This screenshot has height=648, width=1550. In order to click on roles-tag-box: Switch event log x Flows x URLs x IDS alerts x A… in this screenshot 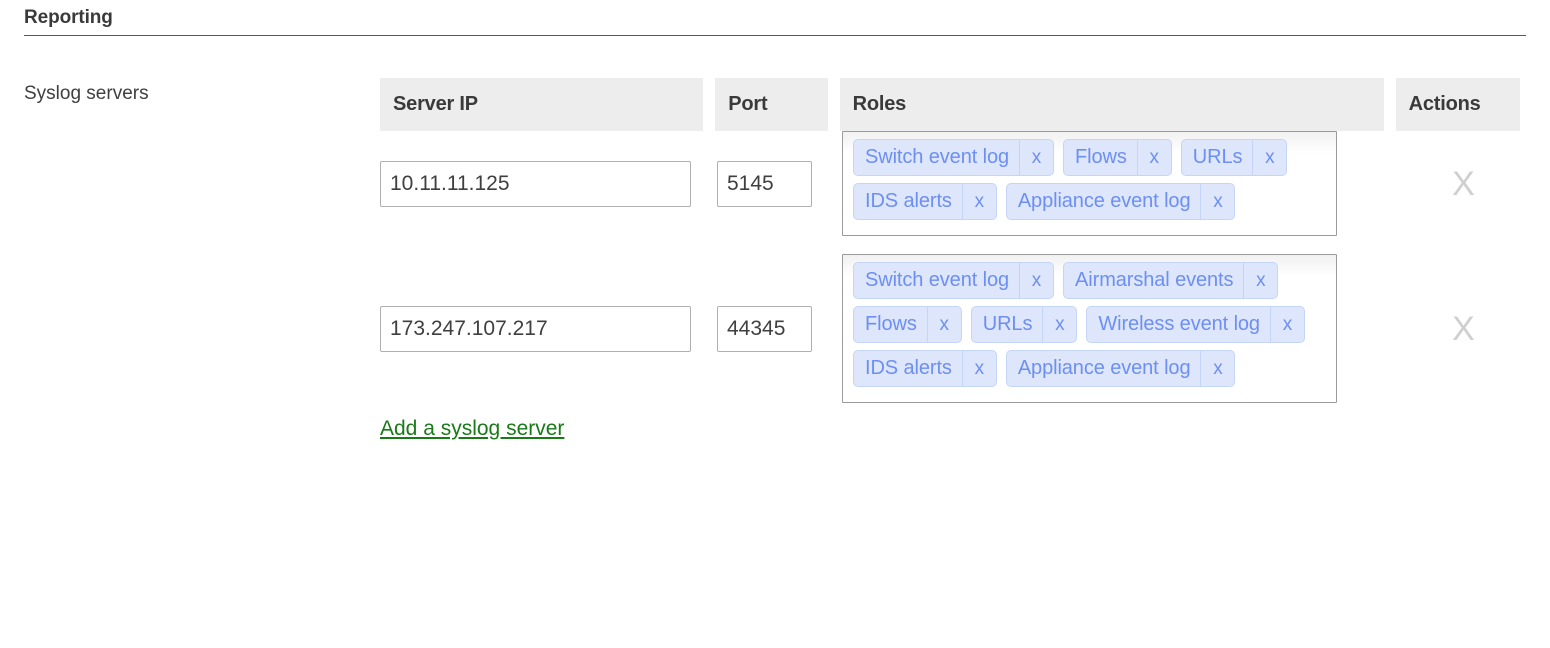, I will do `click(1089, 183)`.